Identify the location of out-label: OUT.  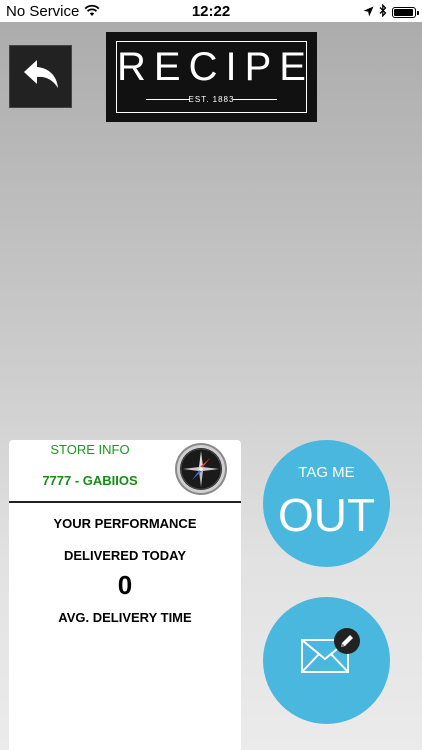
(326, 515).